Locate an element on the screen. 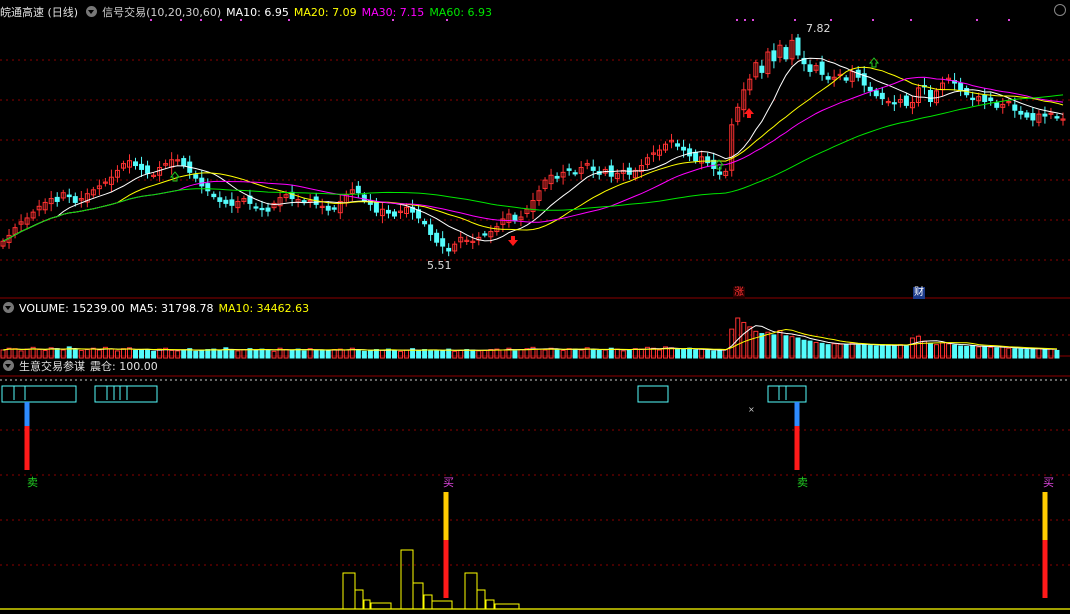 This screenshot has width=1070, height=614. close-icon is located at coordinates (1060, 10).